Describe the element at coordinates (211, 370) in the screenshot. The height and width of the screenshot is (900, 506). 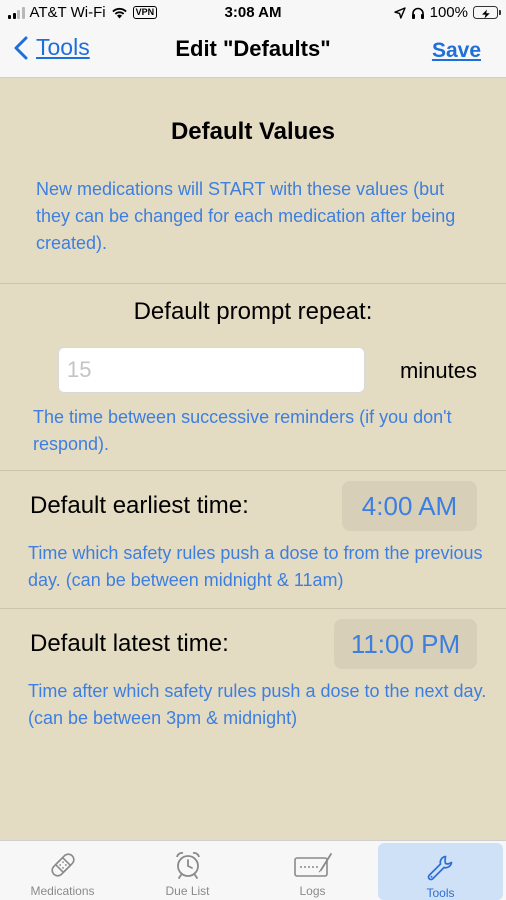
I see `prompt-repeat-input` at that location.